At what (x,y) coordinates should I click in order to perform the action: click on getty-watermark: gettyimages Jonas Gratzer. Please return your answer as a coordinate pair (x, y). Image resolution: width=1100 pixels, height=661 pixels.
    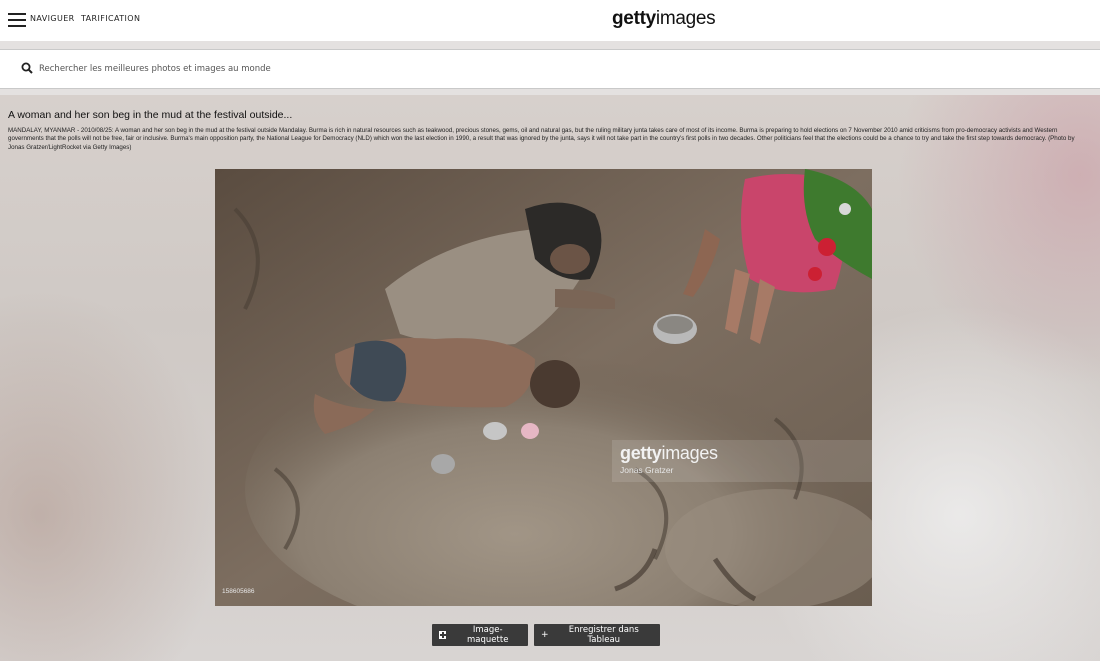
    Looking at the image, I should click on (742, 461).